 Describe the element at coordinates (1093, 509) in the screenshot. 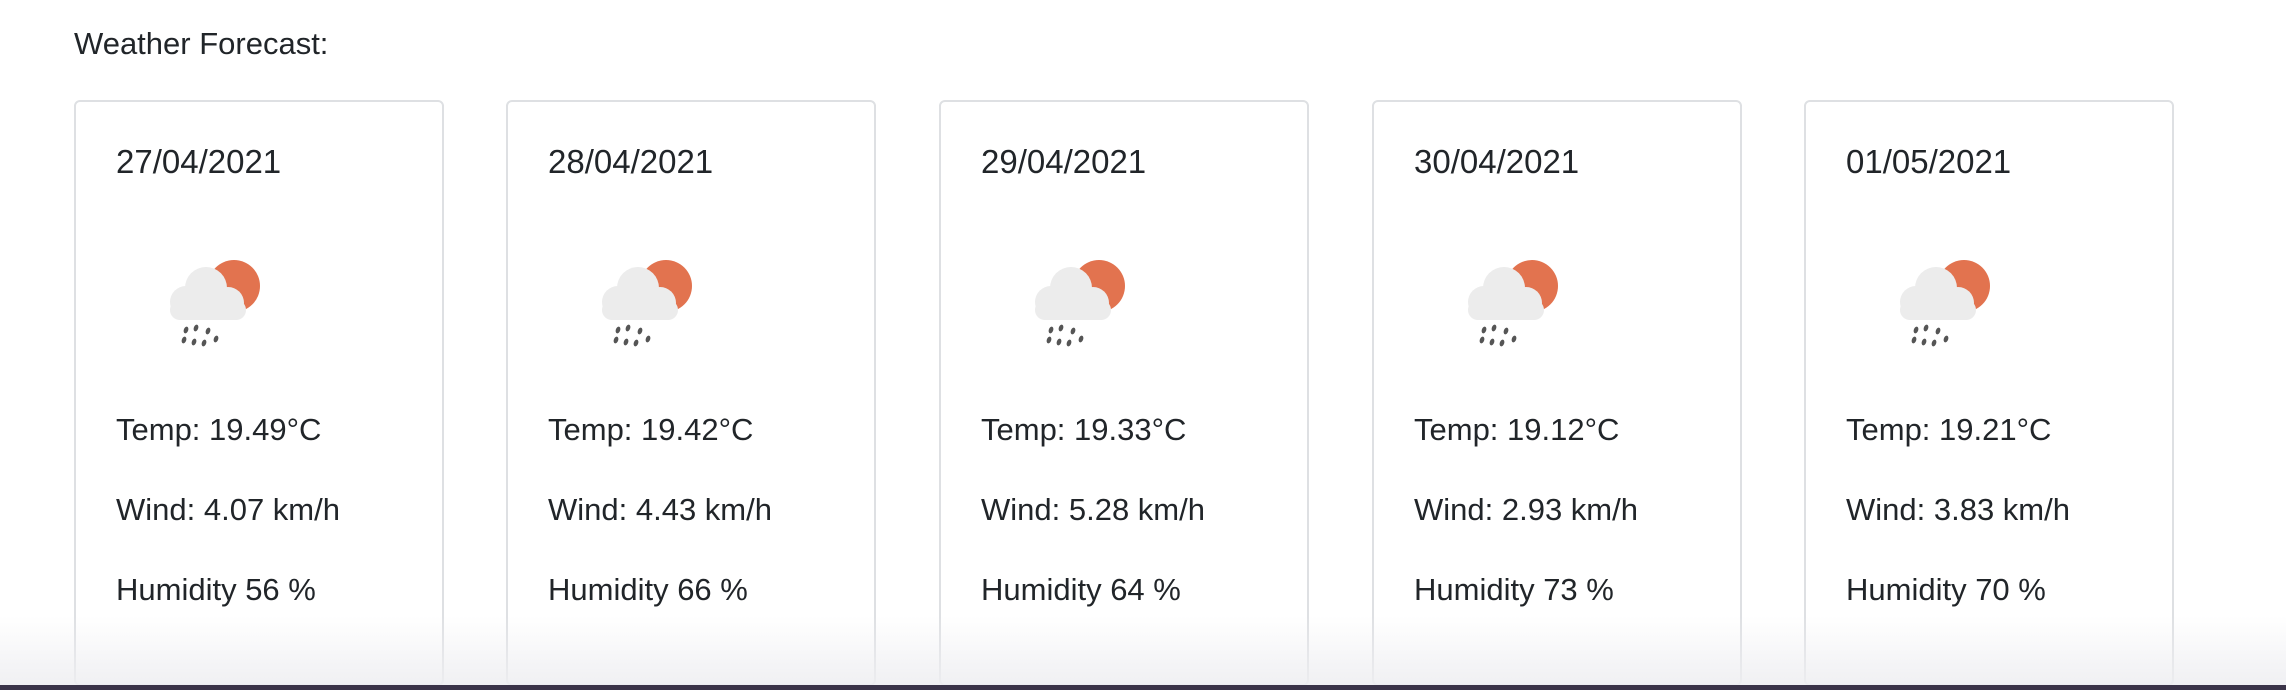

I see `wind-text: Wind: 5.28 km/h` at that location.